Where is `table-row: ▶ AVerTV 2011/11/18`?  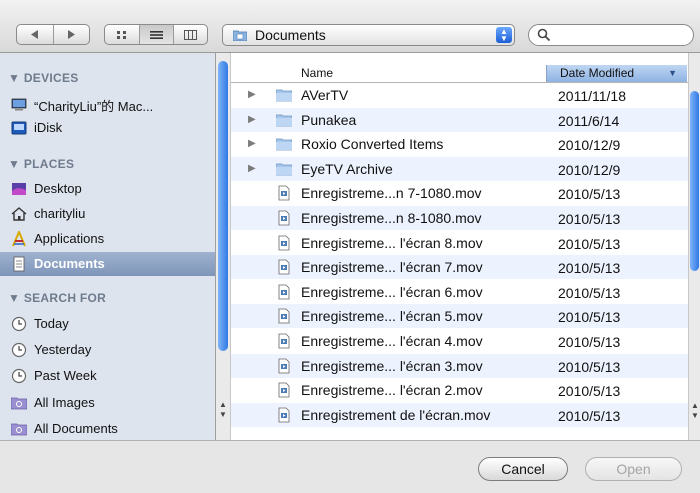
table-row: ▶ AVerTV 2011/11/18 is located at coordinates (459, 95).